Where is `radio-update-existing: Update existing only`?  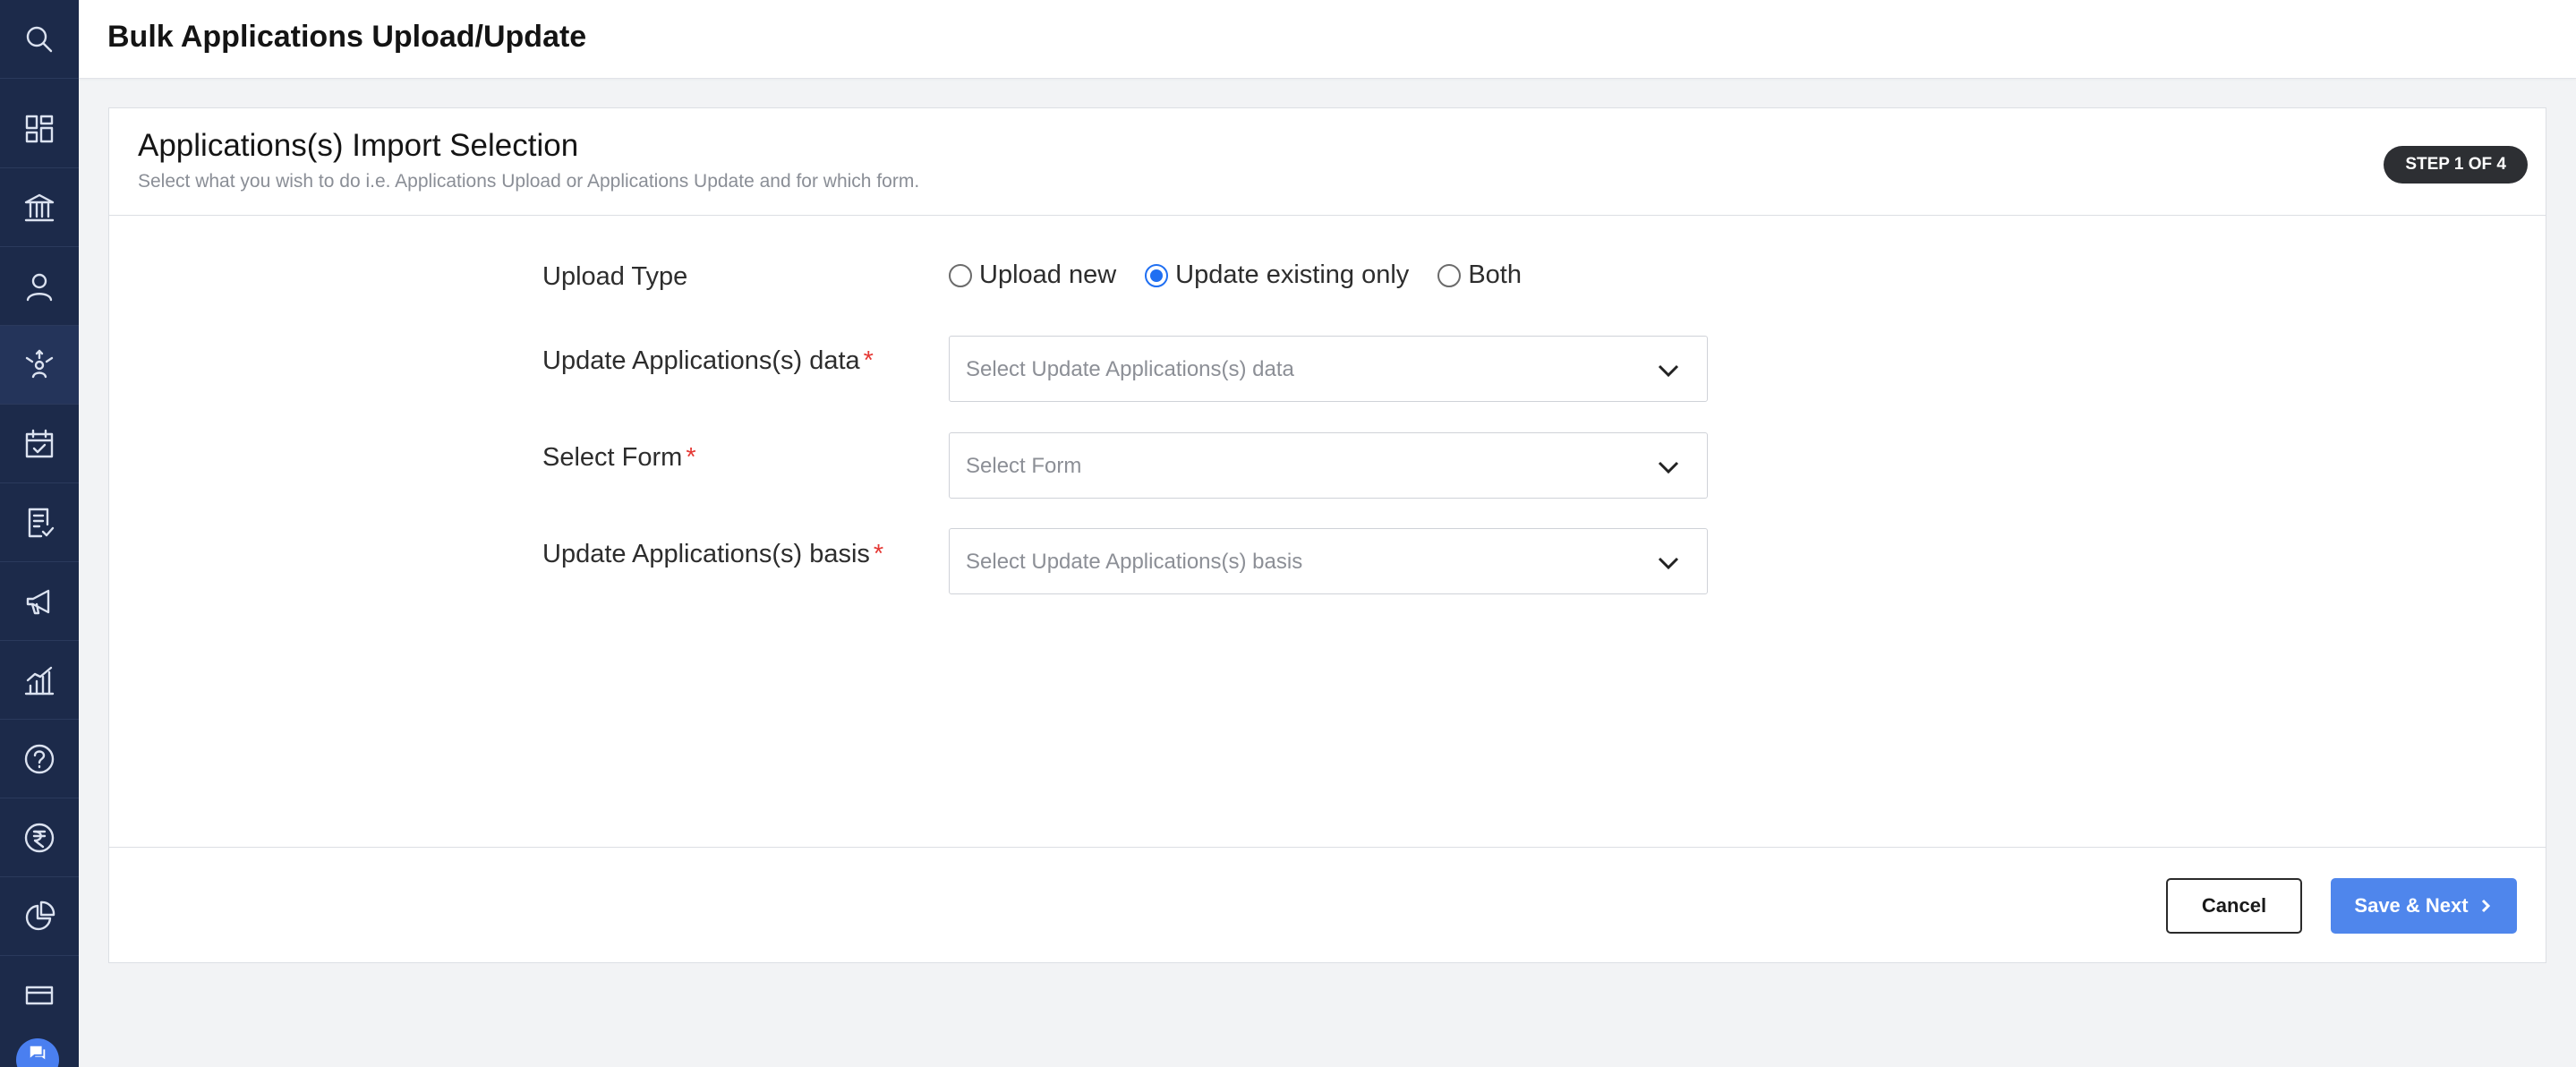
radio-update-existing: Update existing only is located at coordinates (1277, 275).